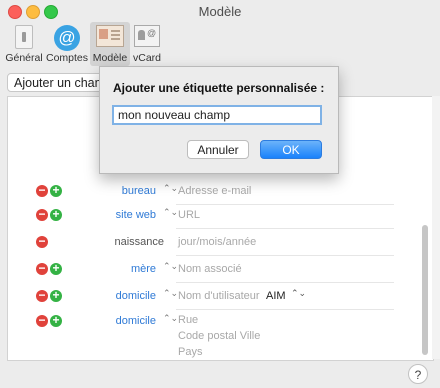 This screenshot has width=440, height=388. I want to click on address-street-placeholder: Rue, so click(188, 320).